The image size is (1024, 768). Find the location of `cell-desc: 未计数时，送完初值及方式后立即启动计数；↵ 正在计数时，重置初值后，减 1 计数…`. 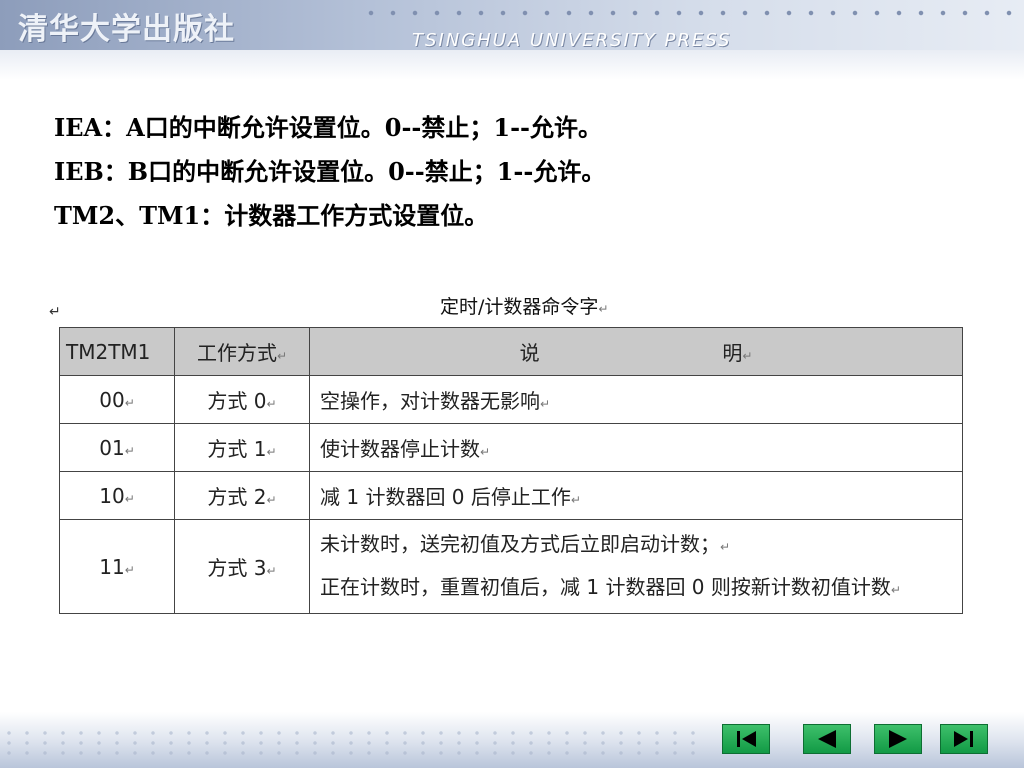

cell-desc: 未计数时，送完初值及方式后立即启动计数；↵ 正在计数时，重置初值后，减 1 计数… is located at coordinates (636, 566).